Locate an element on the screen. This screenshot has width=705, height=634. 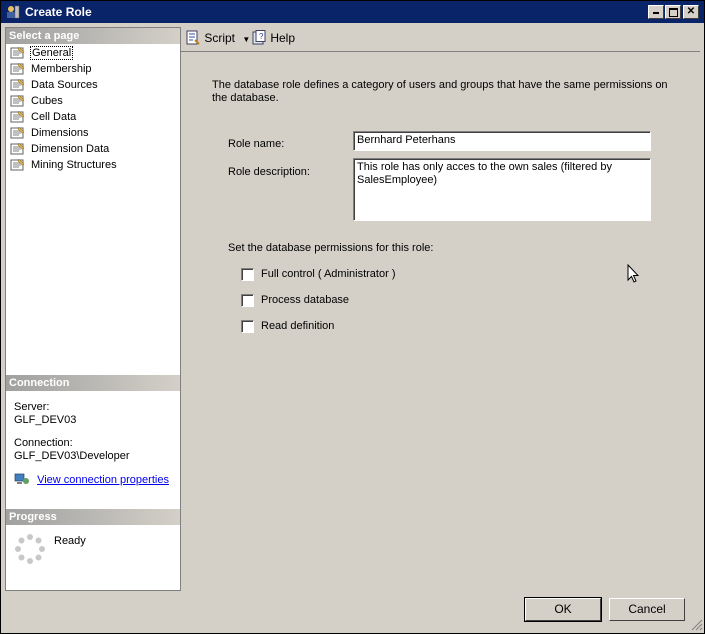
view-connection-properties: View connection properties is located at coordinates (91, 479).